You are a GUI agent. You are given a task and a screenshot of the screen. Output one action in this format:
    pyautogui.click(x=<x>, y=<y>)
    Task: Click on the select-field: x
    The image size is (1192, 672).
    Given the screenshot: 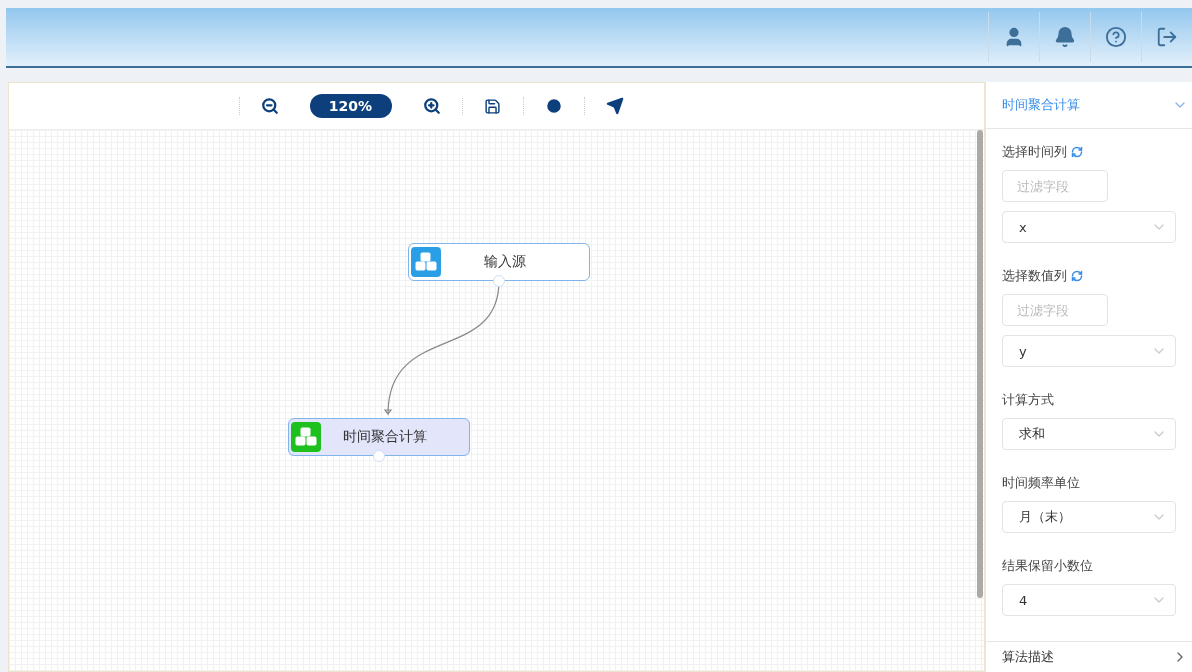 What is the action you would take?
    pyautogui.click(x=1089, y=227)
    